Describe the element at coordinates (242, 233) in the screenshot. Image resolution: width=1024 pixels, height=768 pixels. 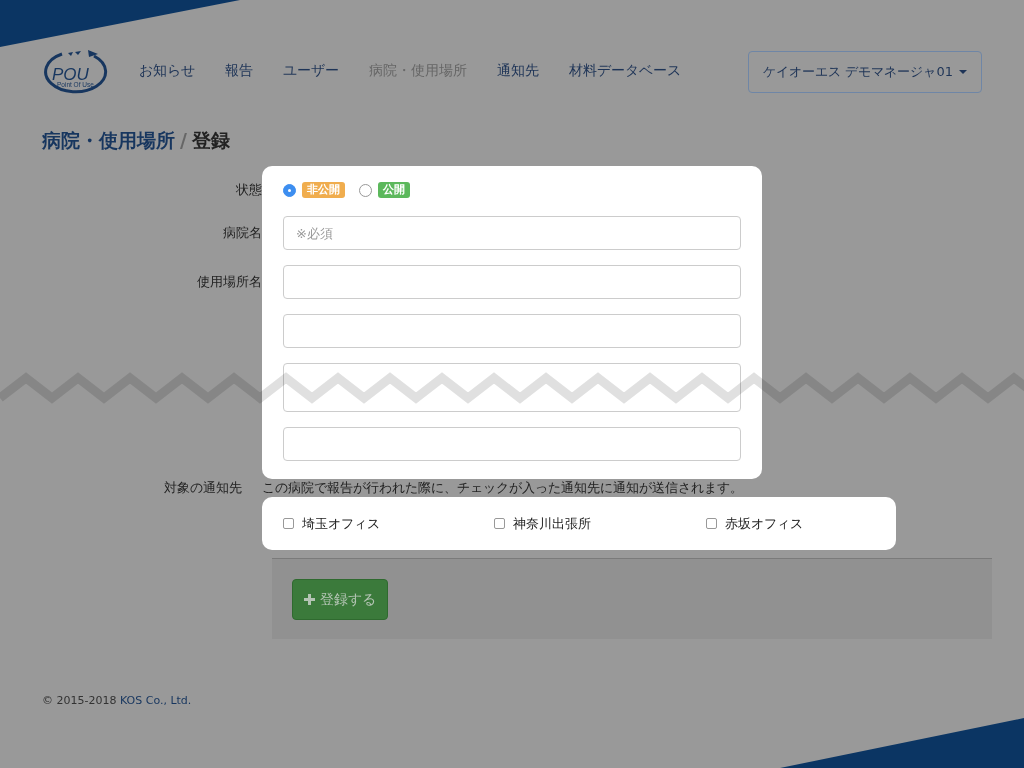
I see `field-label: 病院名` at that location.